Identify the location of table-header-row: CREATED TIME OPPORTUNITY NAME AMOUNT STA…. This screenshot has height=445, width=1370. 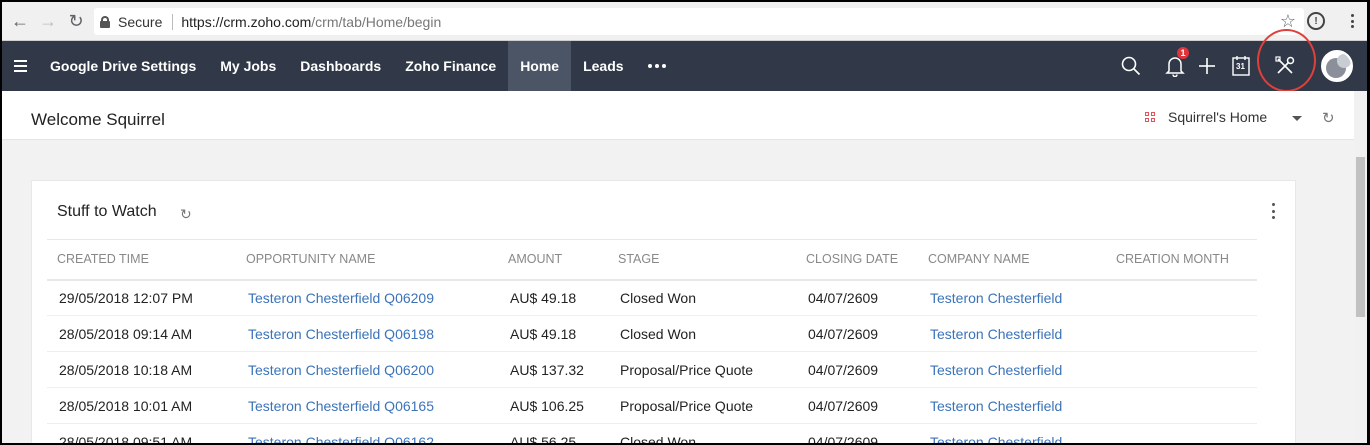
(652, 259).